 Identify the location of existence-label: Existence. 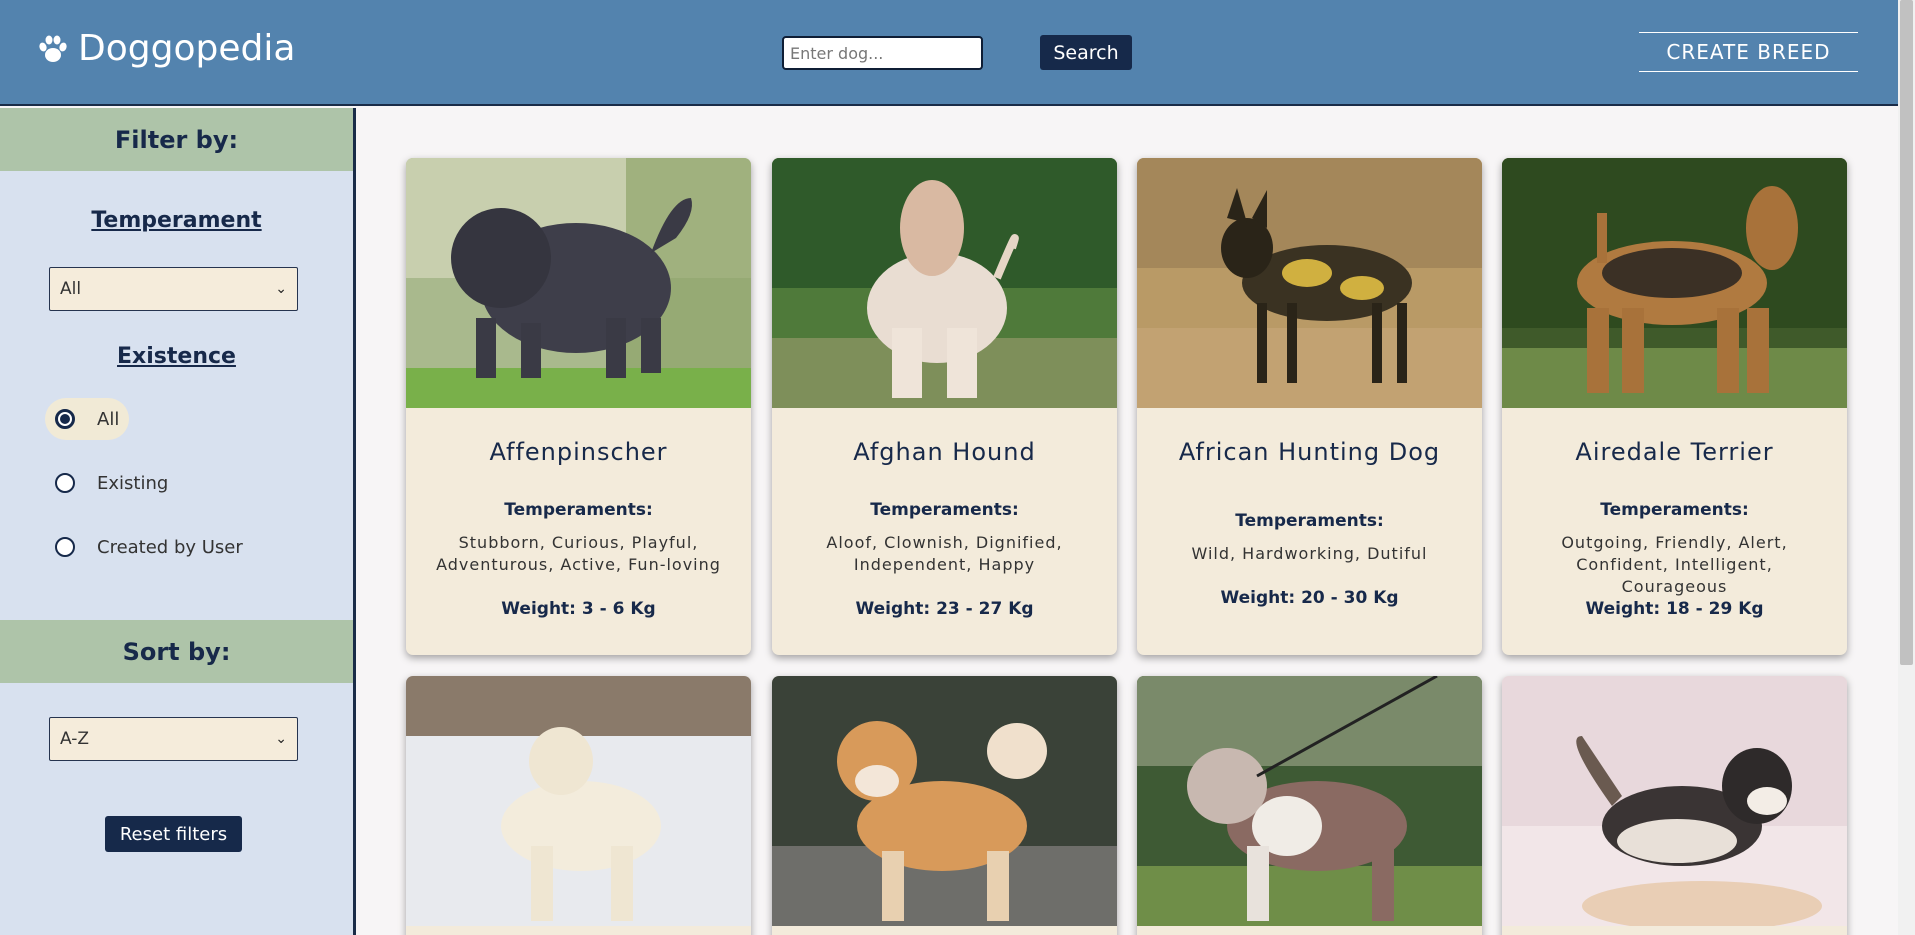
(176, 356).